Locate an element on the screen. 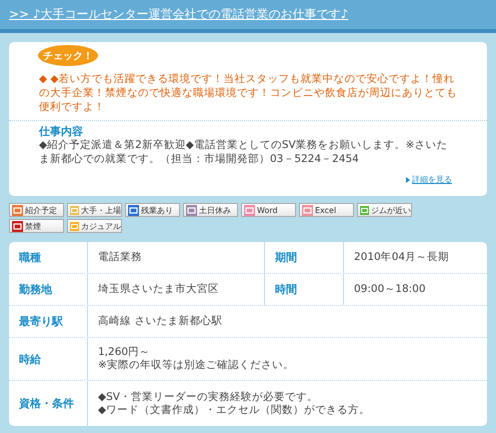 The width and height of the screenshot is (496, 433). field-label: 時給 is located at coordinates (48, 359).